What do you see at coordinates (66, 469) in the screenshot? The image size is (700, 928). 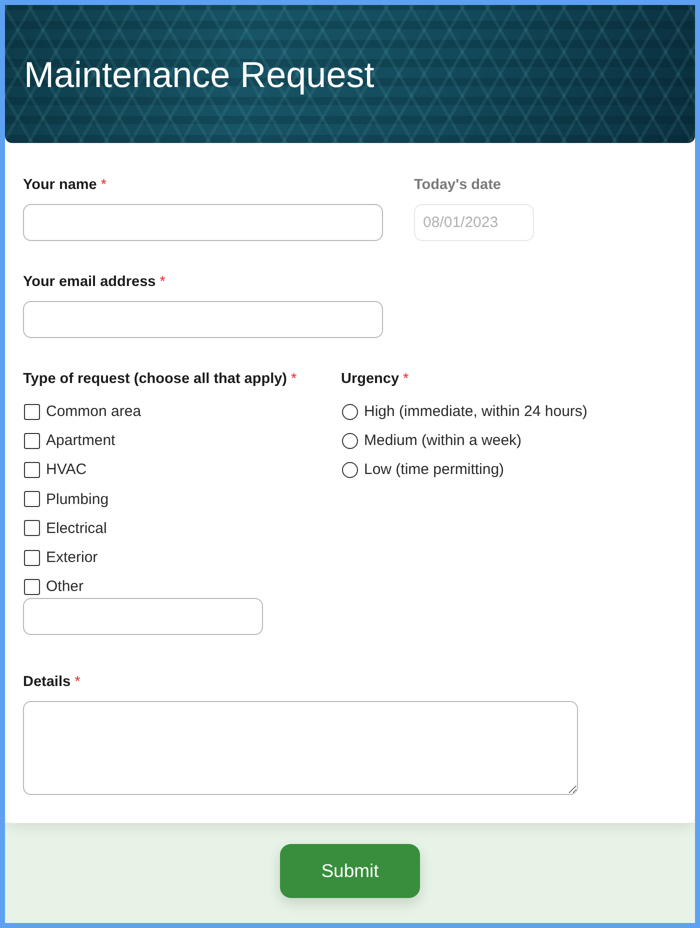 I see `option-label: HVAC` at bounding box center [66, 469].